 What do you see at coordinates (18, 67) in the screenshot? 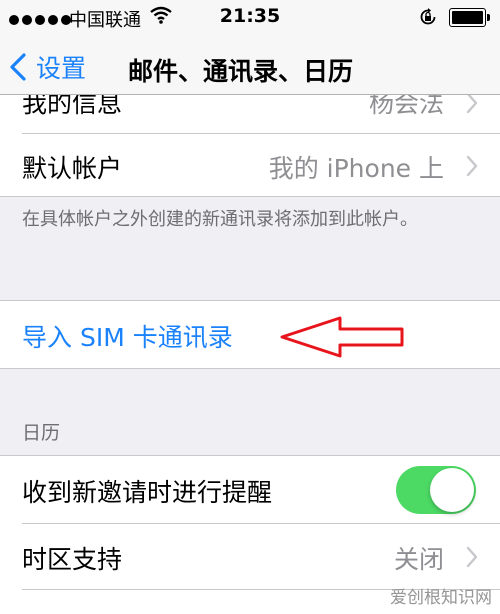
I see `chevron-left-icon` at bounding box center [18, 67].